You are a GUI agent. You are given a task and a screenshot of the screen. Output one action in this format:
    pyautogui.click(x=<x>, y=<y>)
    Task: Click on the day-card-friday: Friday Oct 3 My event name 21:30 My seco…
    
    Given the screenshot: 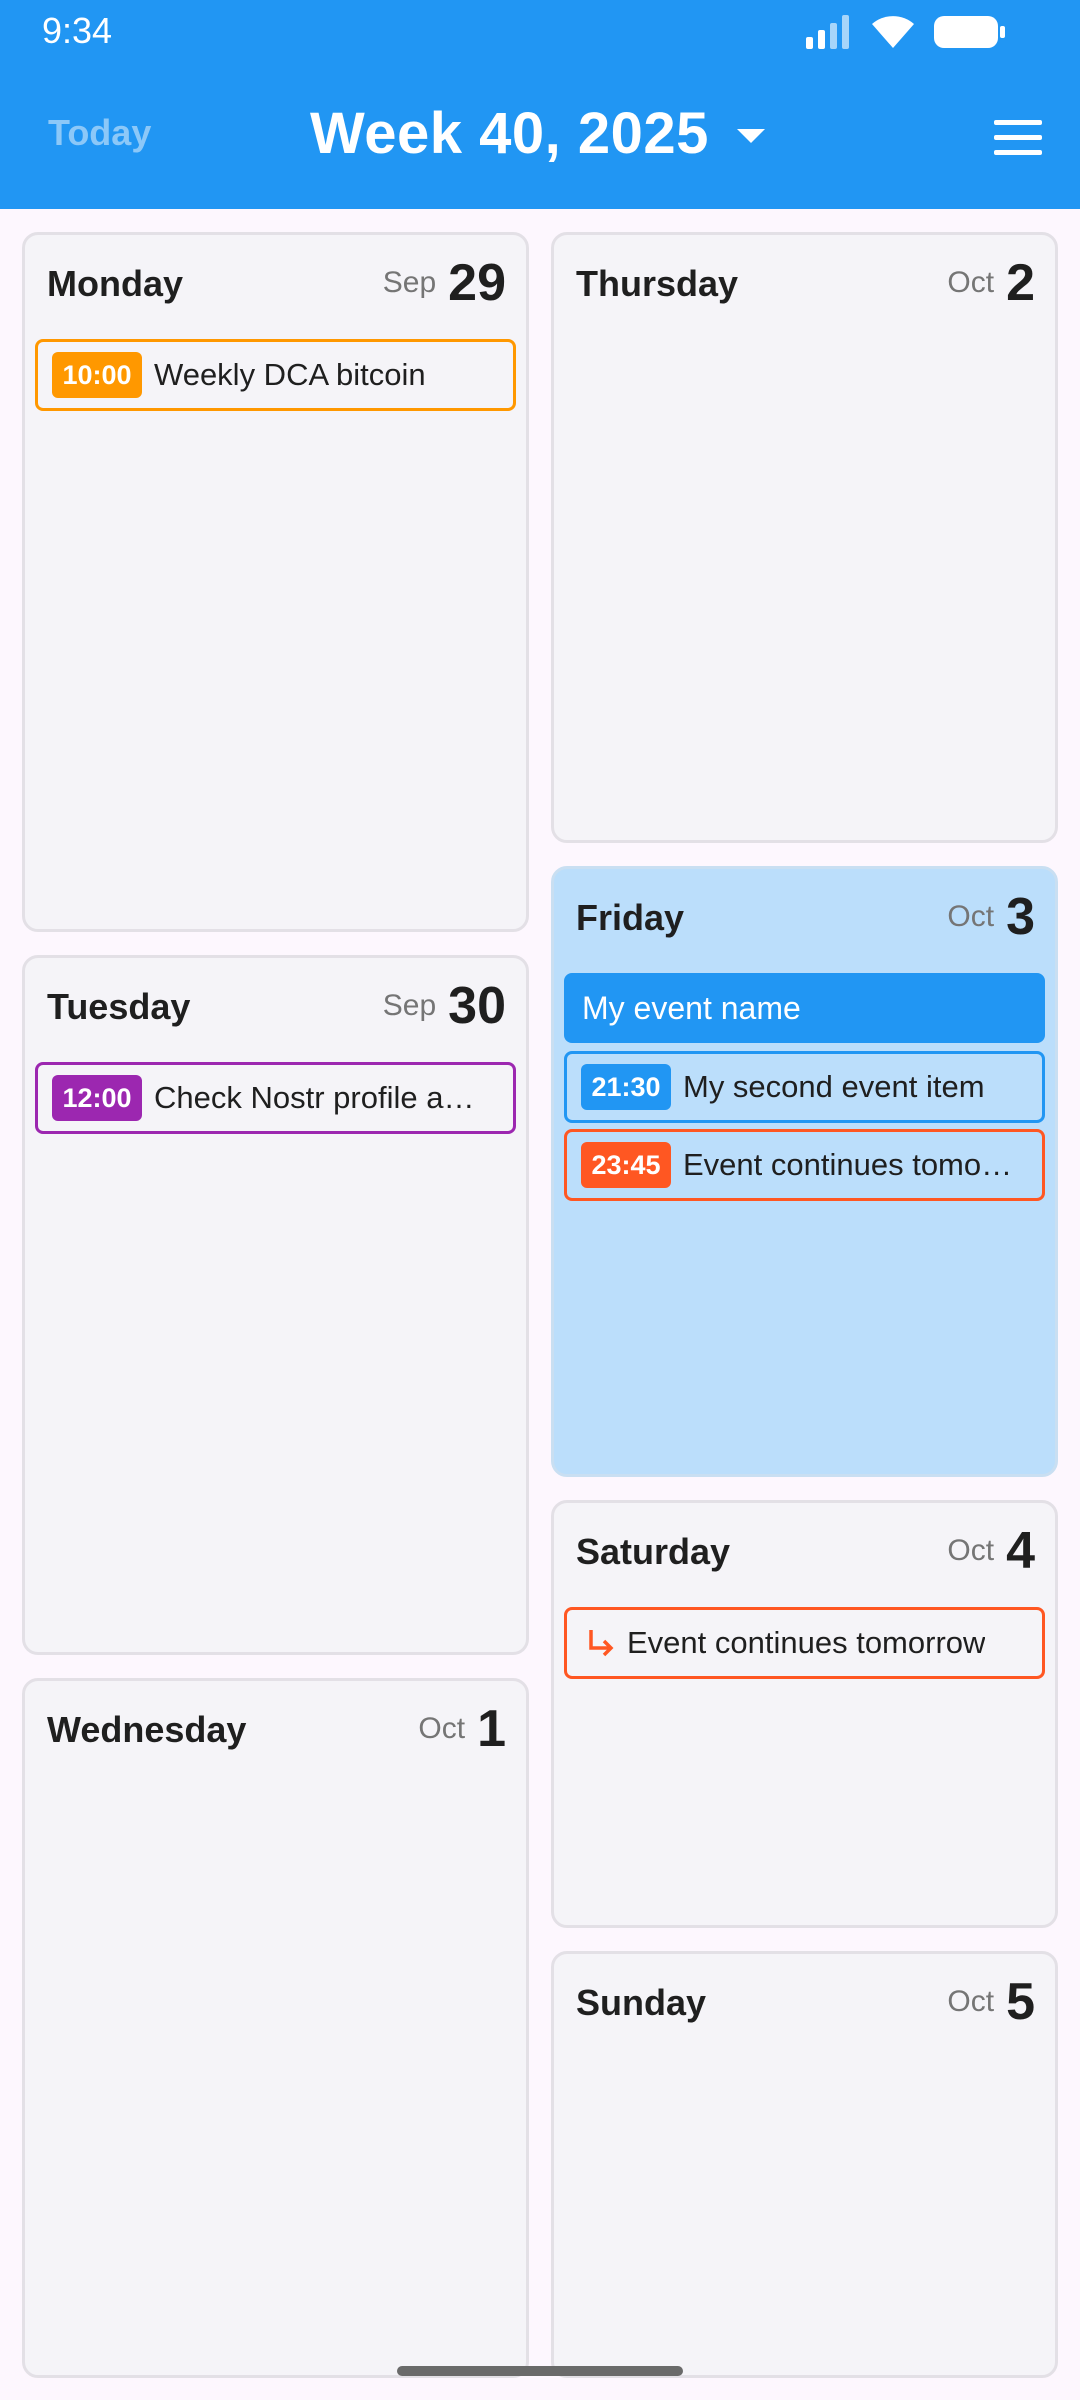 What is the action you would take?
    pyautogui.click(x=804, y=1171)
    